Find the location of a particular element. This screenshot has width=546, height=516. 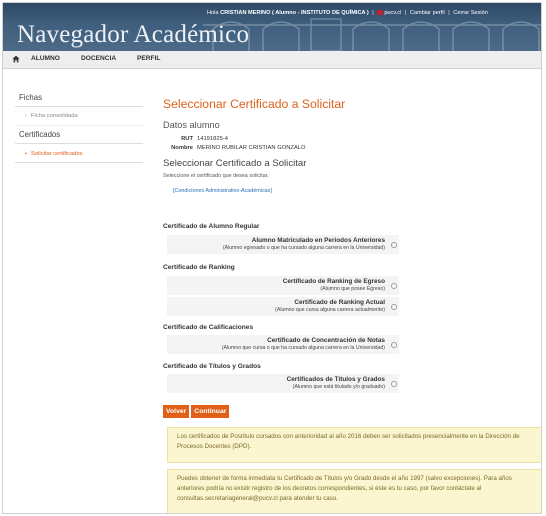

conditions-link: [Condiciones Administrativo-Académicas] is located at coordinates (355, 191).